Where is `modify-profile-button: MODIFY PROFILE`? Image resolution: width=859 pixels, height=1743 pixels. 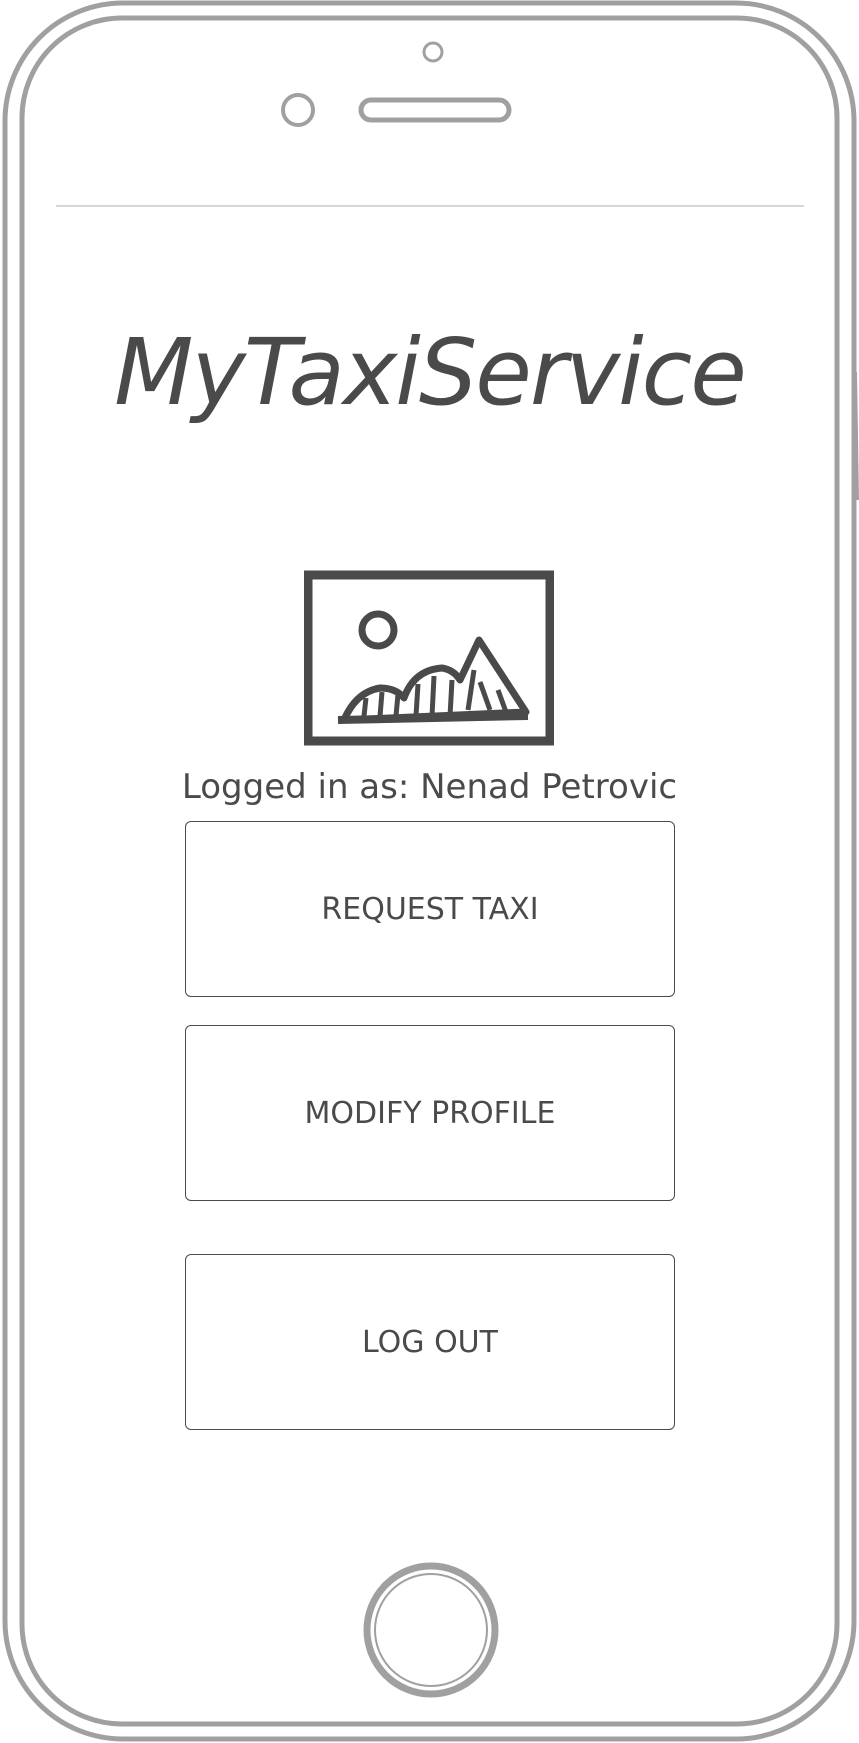
modify-profile-button: MODIFY PROFILE is located at coordinates (430, 1113).